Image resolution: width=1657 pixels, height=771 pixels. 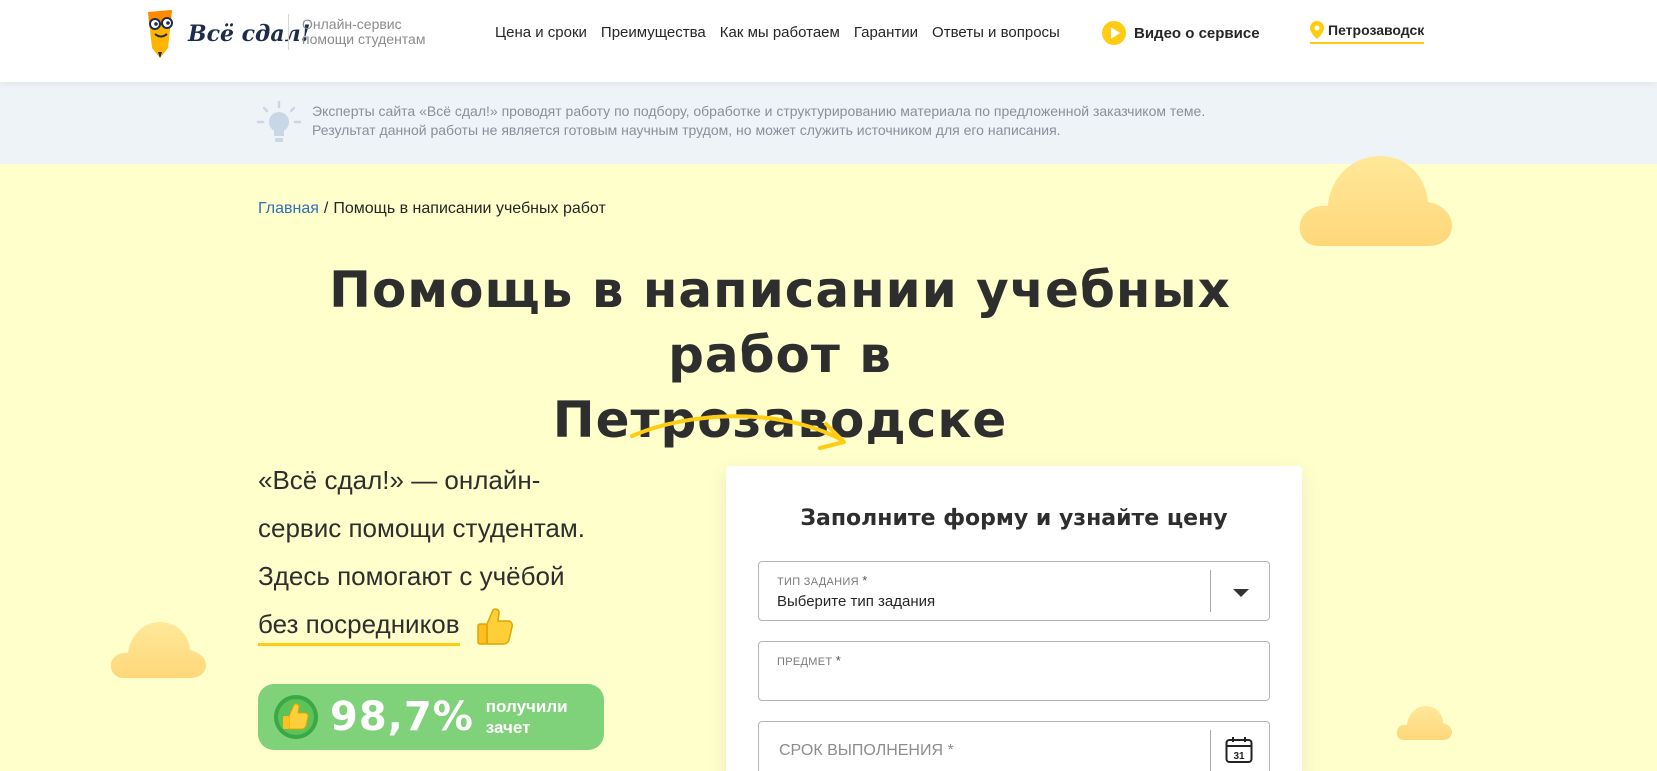 I want to click on intro-line-3: Здесь помогают с учёбой, so click(x=411, y=576).